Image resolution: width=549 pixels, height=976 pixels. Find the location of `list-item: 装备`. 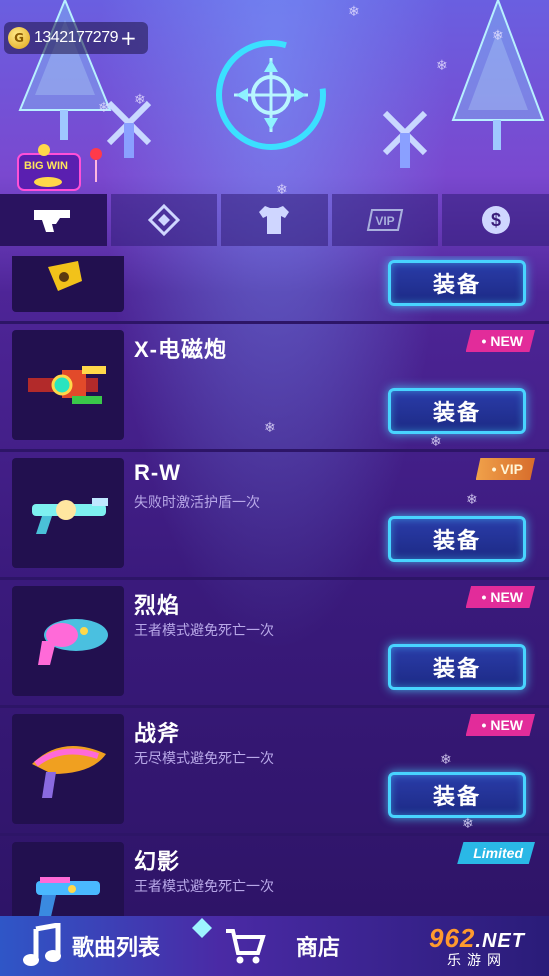

list-item: 装备 is located at coordinates (274, 290).